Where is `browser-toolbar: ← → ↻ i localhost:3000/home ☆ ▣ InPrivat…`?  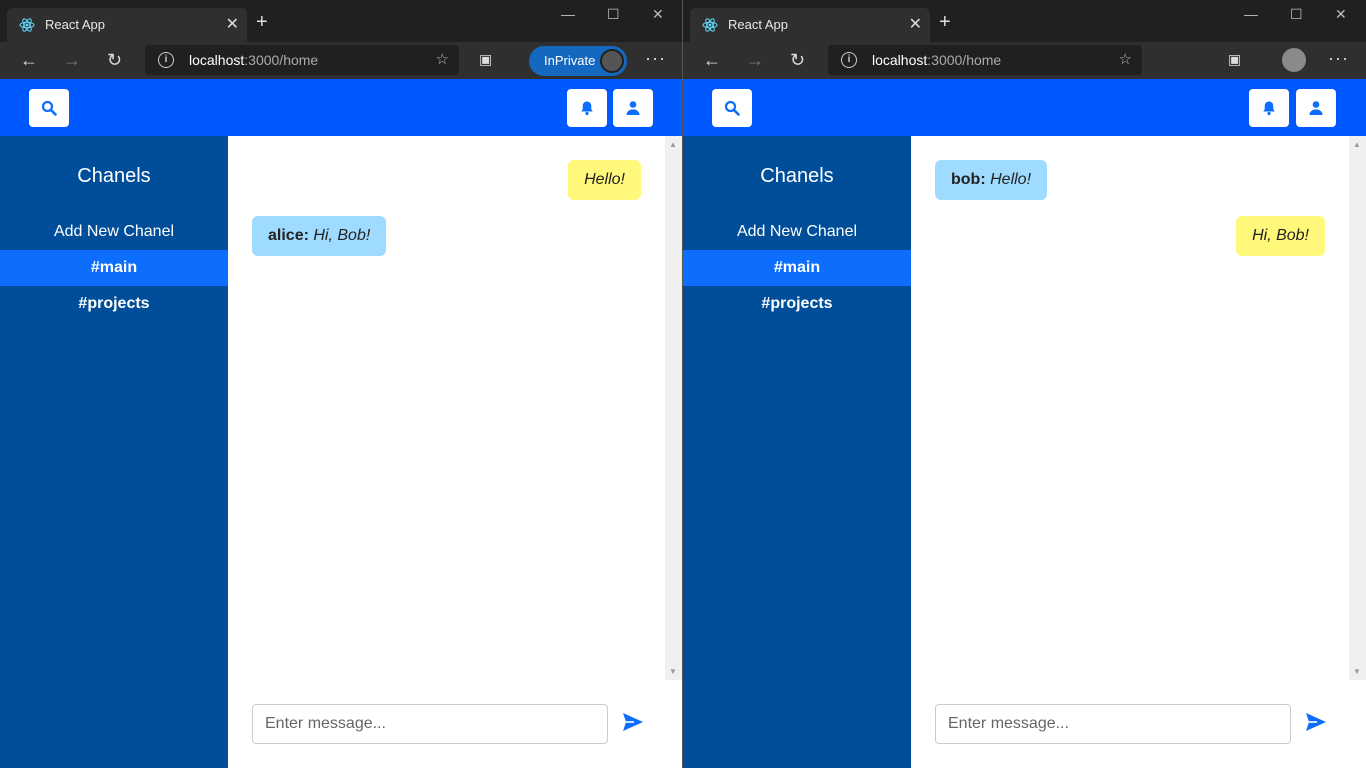
browser-toolbar: ← → ↻ i localhost:3000/home ☆ ▣ InPrivat… is located at coordinates (341, 60).